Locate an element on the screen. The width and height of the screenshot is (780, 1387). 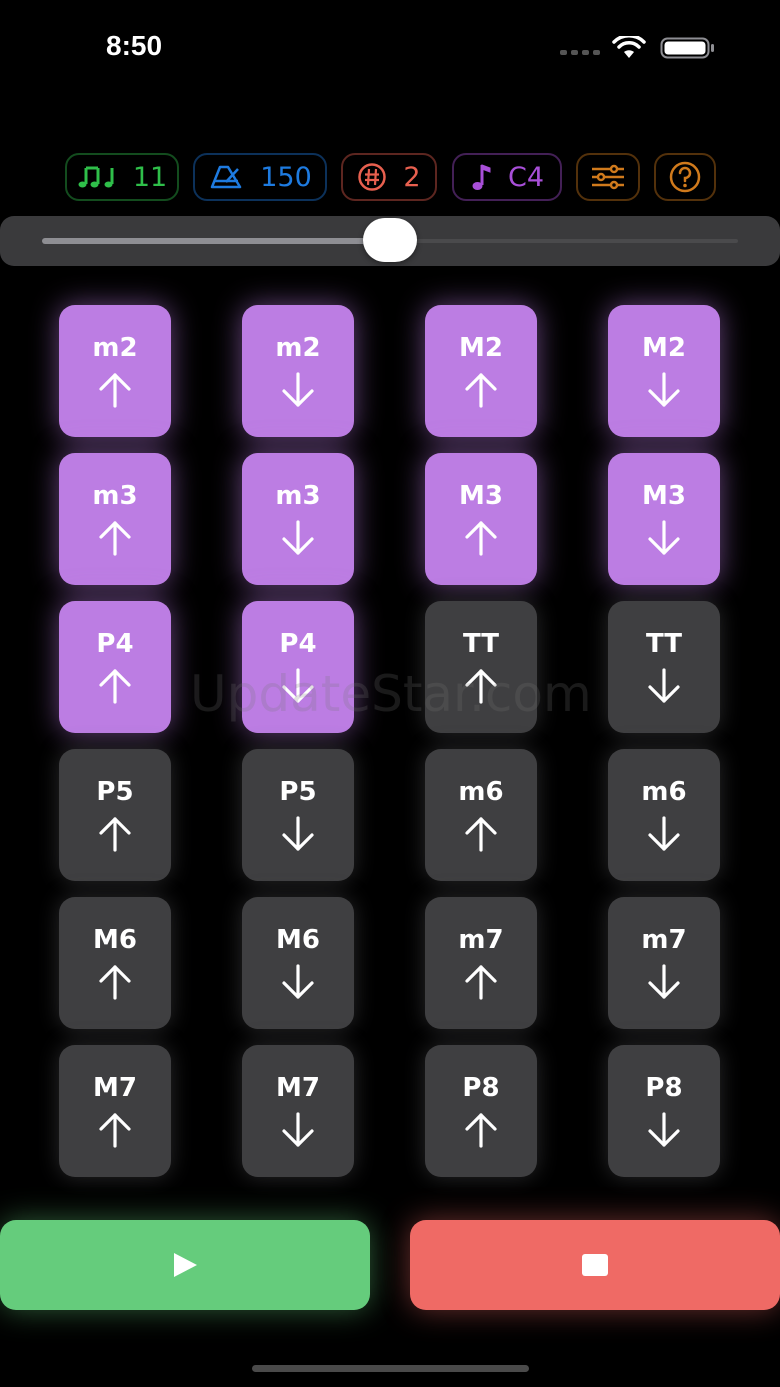
notes-count-button: 11 is located at coordinates (122, 177).